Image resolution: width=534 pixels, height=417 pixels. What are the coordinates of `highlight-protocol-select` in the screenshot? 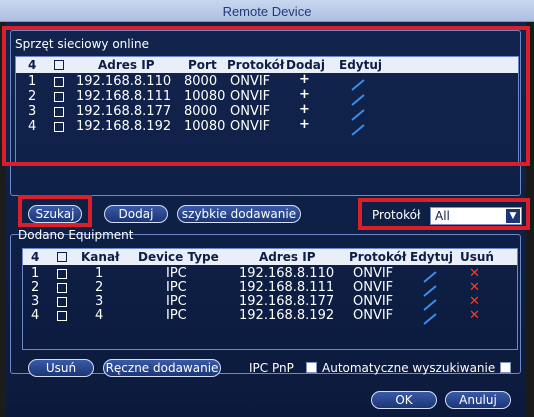 It's located at (444, 214).